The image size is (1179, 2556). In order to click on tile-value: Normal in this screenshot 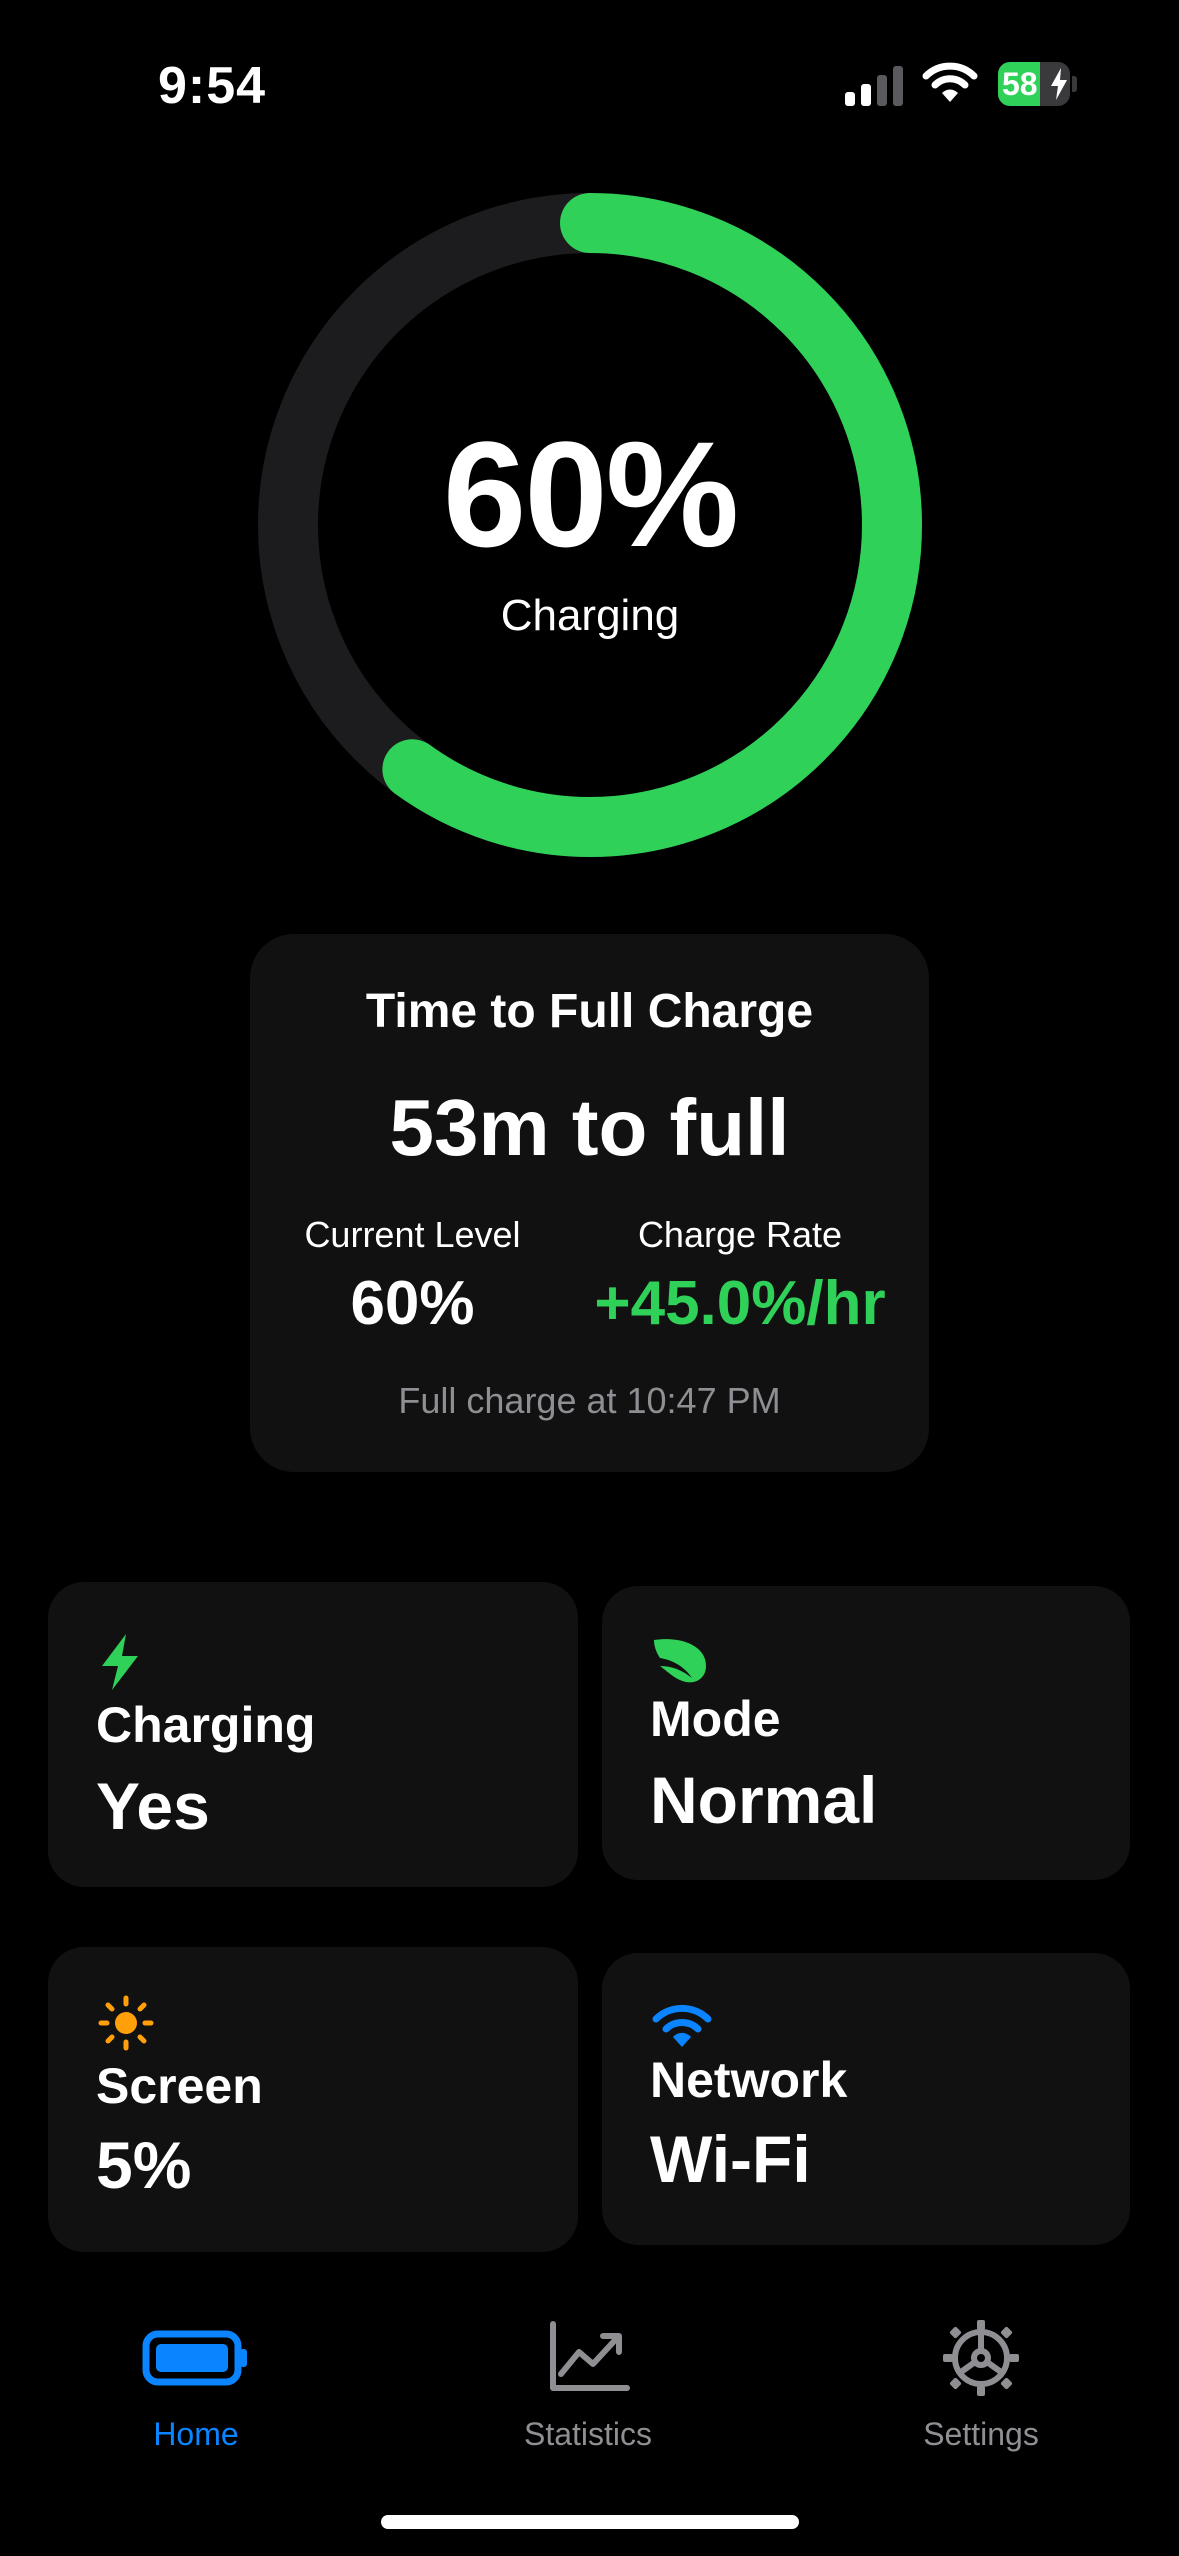, I will do `click(764, 1800)`.